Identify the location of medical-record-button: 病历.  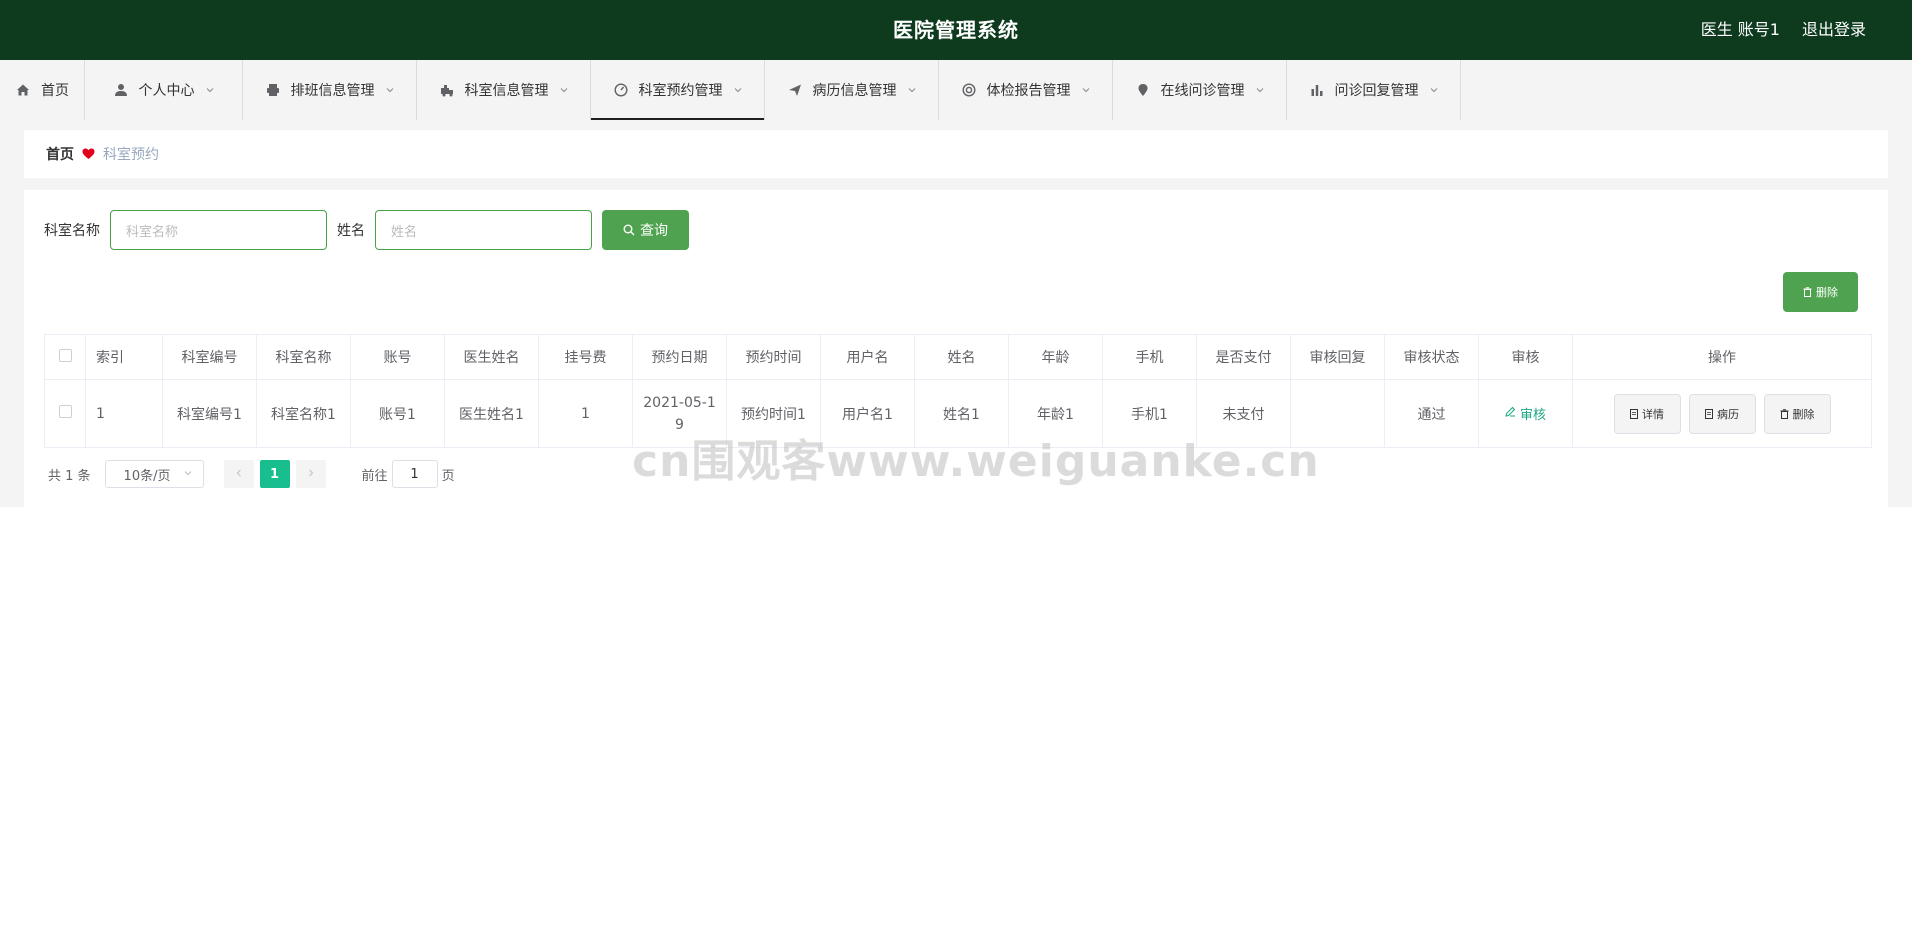
(1722, 413).